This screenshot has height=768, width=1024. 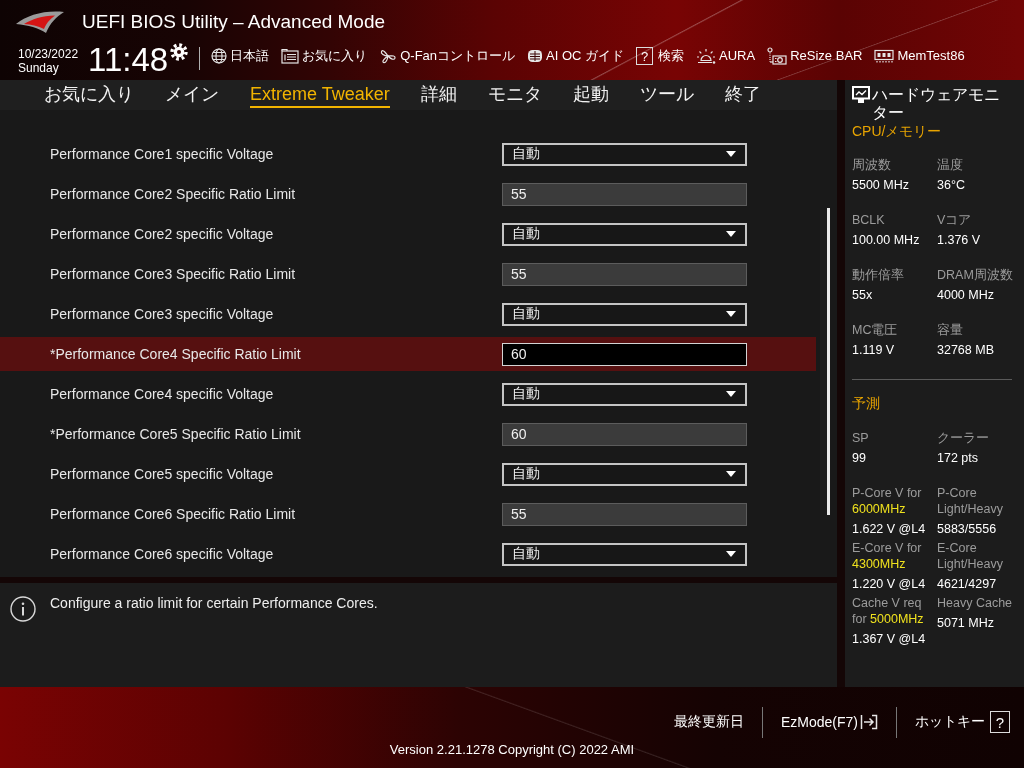 I want to click on monitor-value: 1.622 V @L4, so click(x=889, y=529).